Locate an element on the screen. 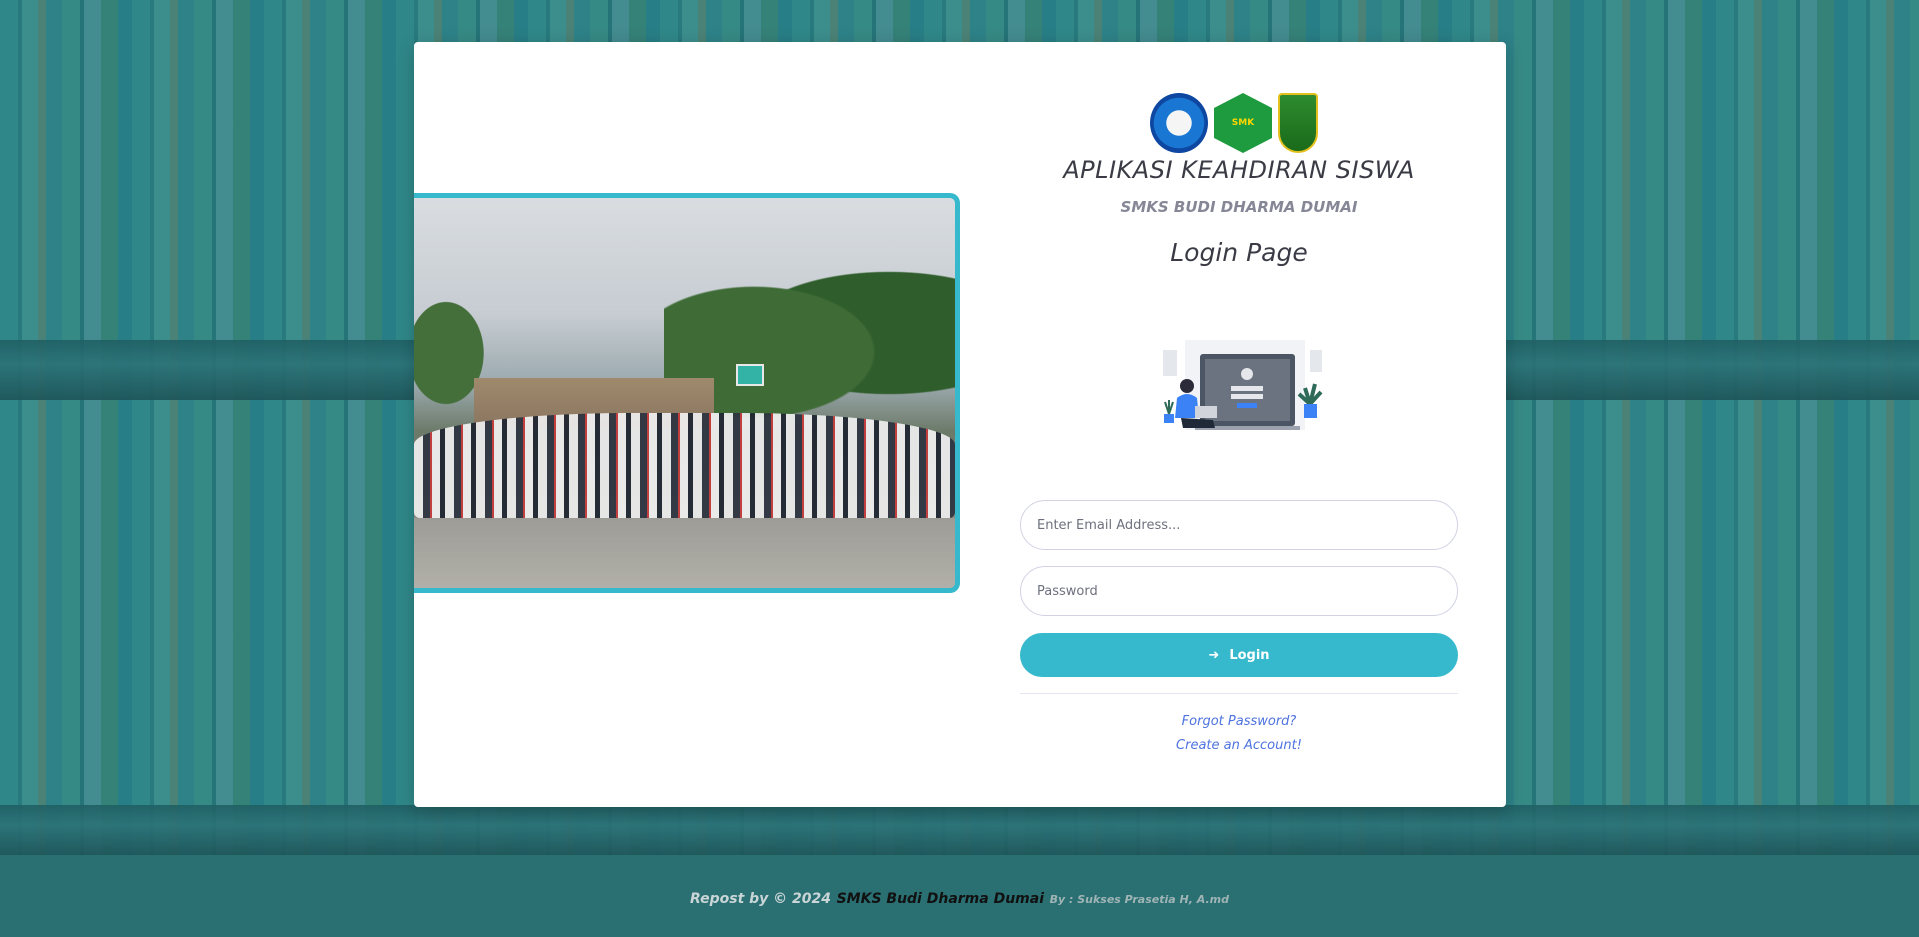  logo-group: SMK is located at coordinates (1240, 123).